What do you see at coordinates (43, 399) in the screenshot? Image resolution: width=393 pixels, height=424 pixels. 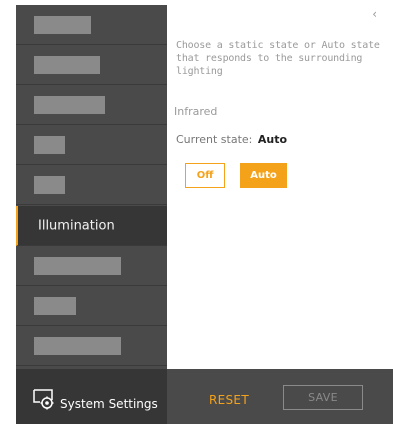 I see `monitor-gear-icon` at bounding box center [43, 399].